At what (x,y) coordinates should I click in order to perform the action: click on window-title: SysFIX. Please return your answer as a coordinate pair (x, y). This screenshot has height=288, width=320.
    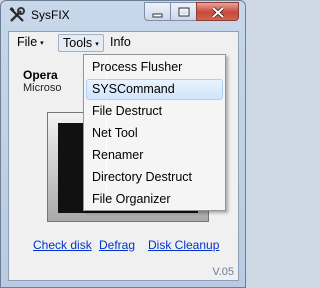
    Looking at the image, I should click on (50, 15).